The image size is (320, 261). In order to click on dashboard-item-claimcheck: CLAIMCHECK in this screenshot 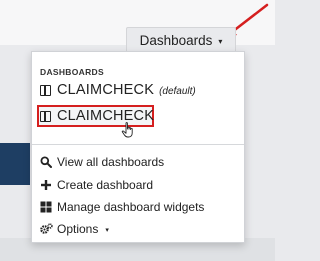, I will do `click(97, 116)`.